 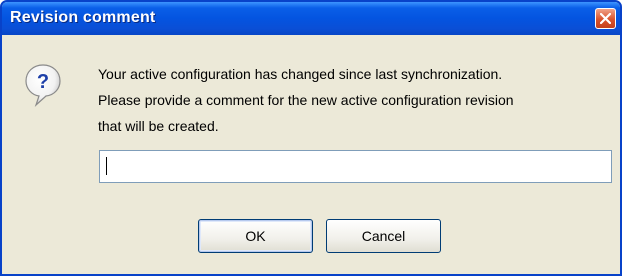 What do you see at coordinates (83, 17) in the screenshot?
I see `dialog-title: Revision comment` at bounding box center [83, 17].